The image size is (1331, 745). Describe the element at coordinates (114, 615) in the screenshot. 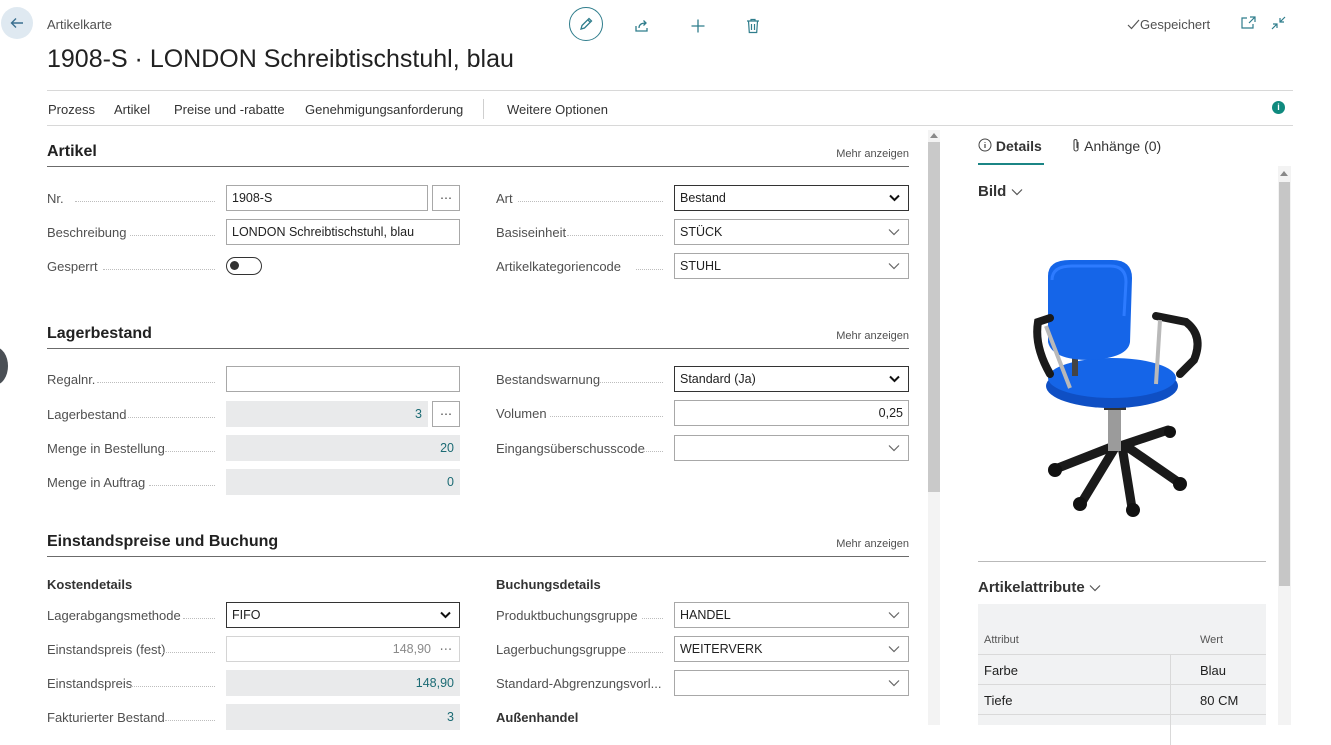

I see `field-label: Lagerabgangsmethode` at that location.